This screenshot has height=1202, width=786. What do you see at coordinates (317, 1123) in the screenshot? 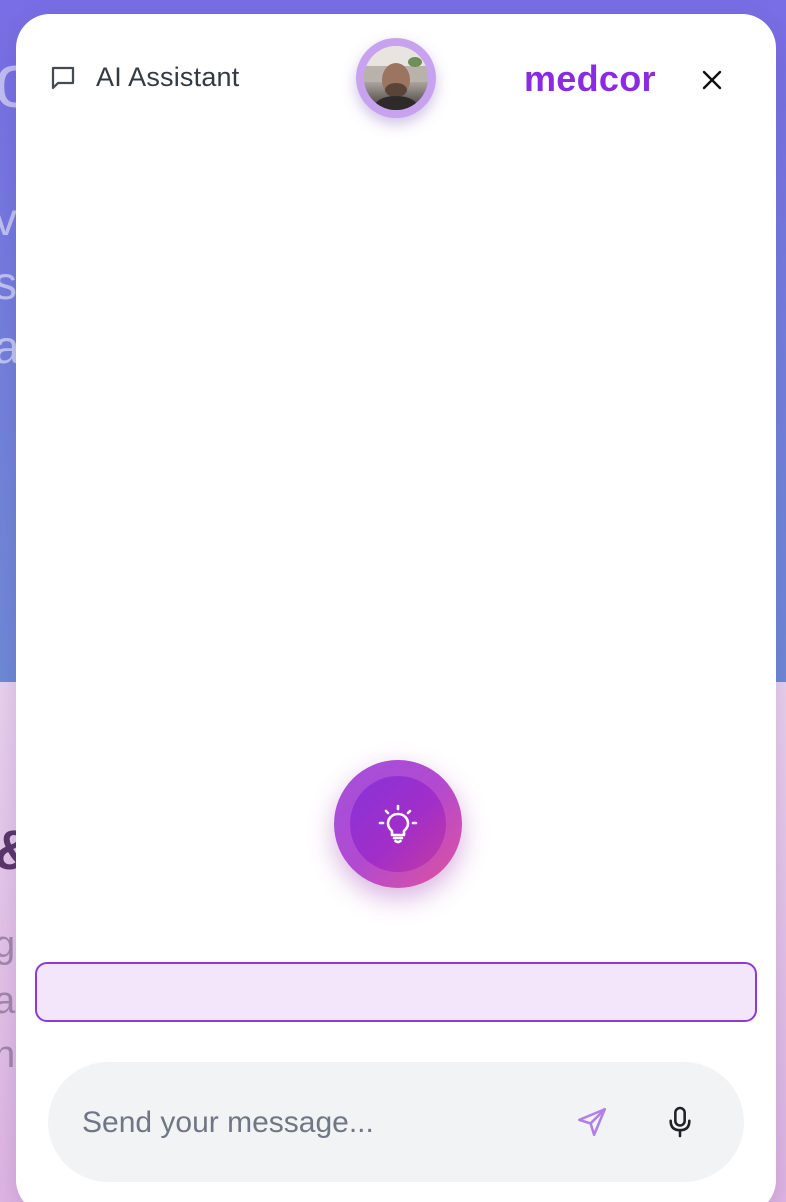
I see `message-input` at bounding box center [317, 1123].